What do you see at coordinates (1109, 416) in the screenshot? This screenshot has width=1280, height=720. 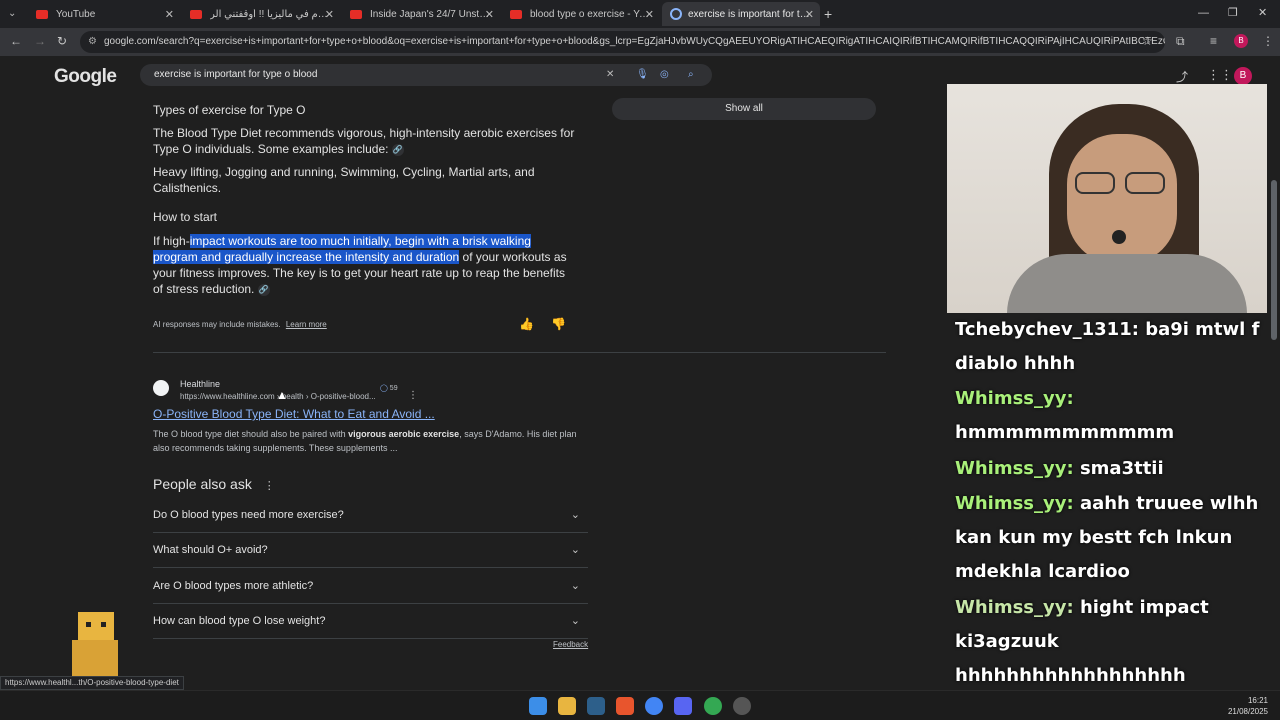 I see `chat-message: Whimss_yy: hmmmmmmmmmmm` at bounding box center [1109, 416].